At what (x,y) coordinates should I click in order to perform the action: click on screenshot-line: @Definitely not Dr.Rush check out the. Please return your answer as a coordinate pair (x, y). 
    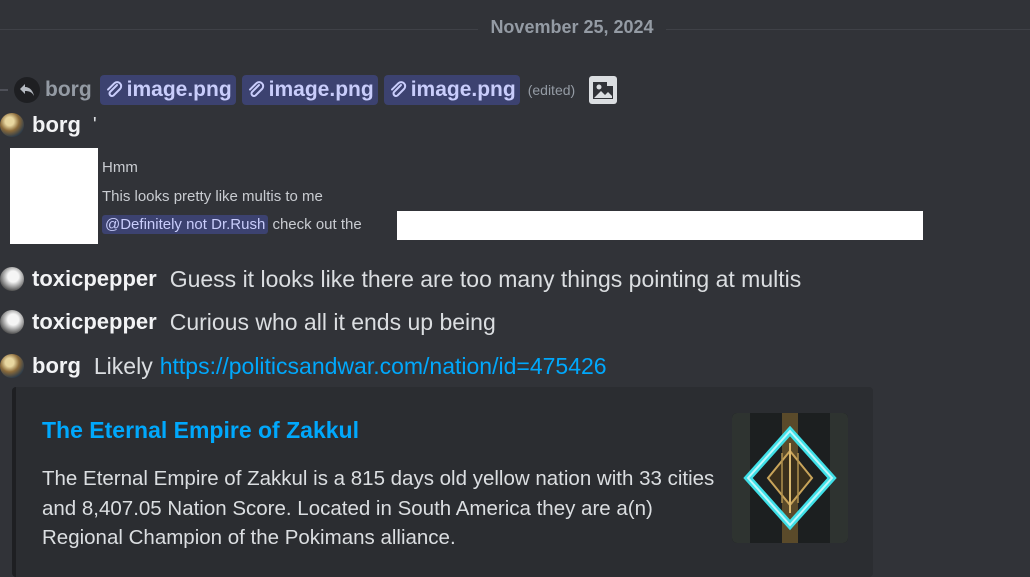
    Looking at the image, I should click on (232, 224).